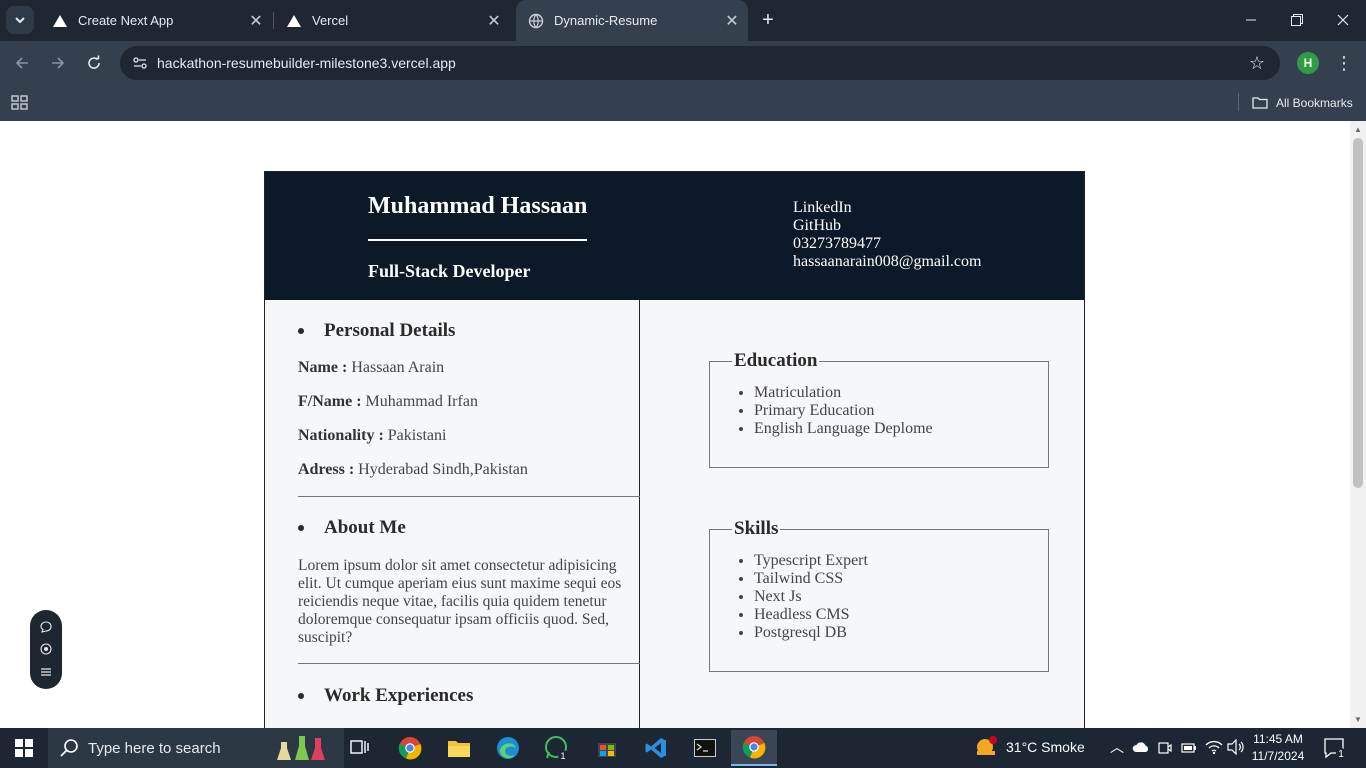 This screenshot has width=1366, height=768. I want to click on microsoft-store-icon, so click(607, 748).